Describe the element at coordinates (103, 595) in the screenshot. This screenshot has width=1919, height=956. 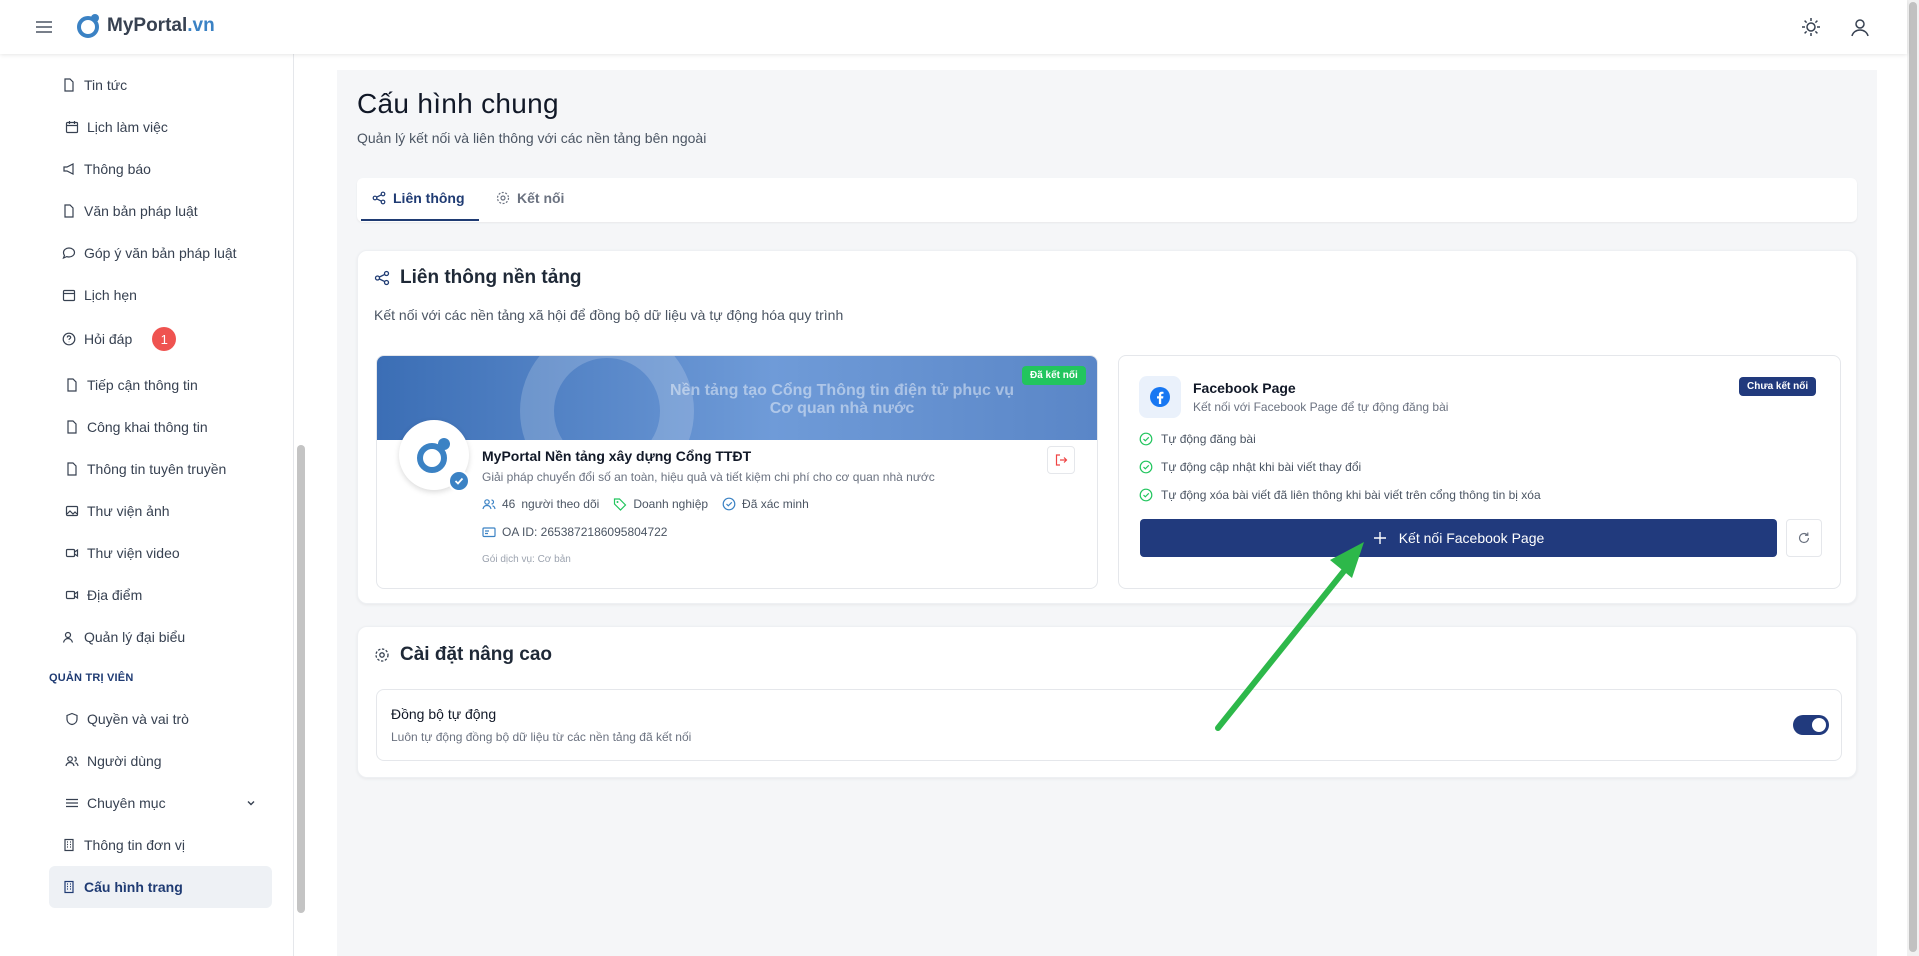
I see `sidebar-item-dia-diem: Địa điểm` at that location.